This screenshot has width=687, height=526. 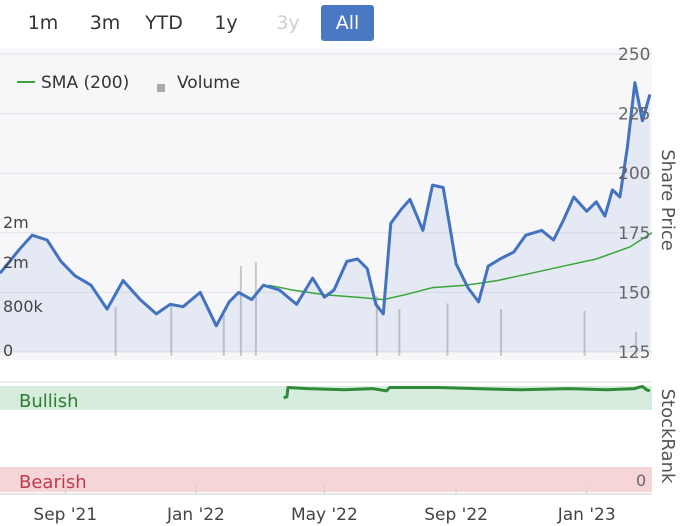 I want to click on legend-volume-label: Volume, so click(x=208, y=83).